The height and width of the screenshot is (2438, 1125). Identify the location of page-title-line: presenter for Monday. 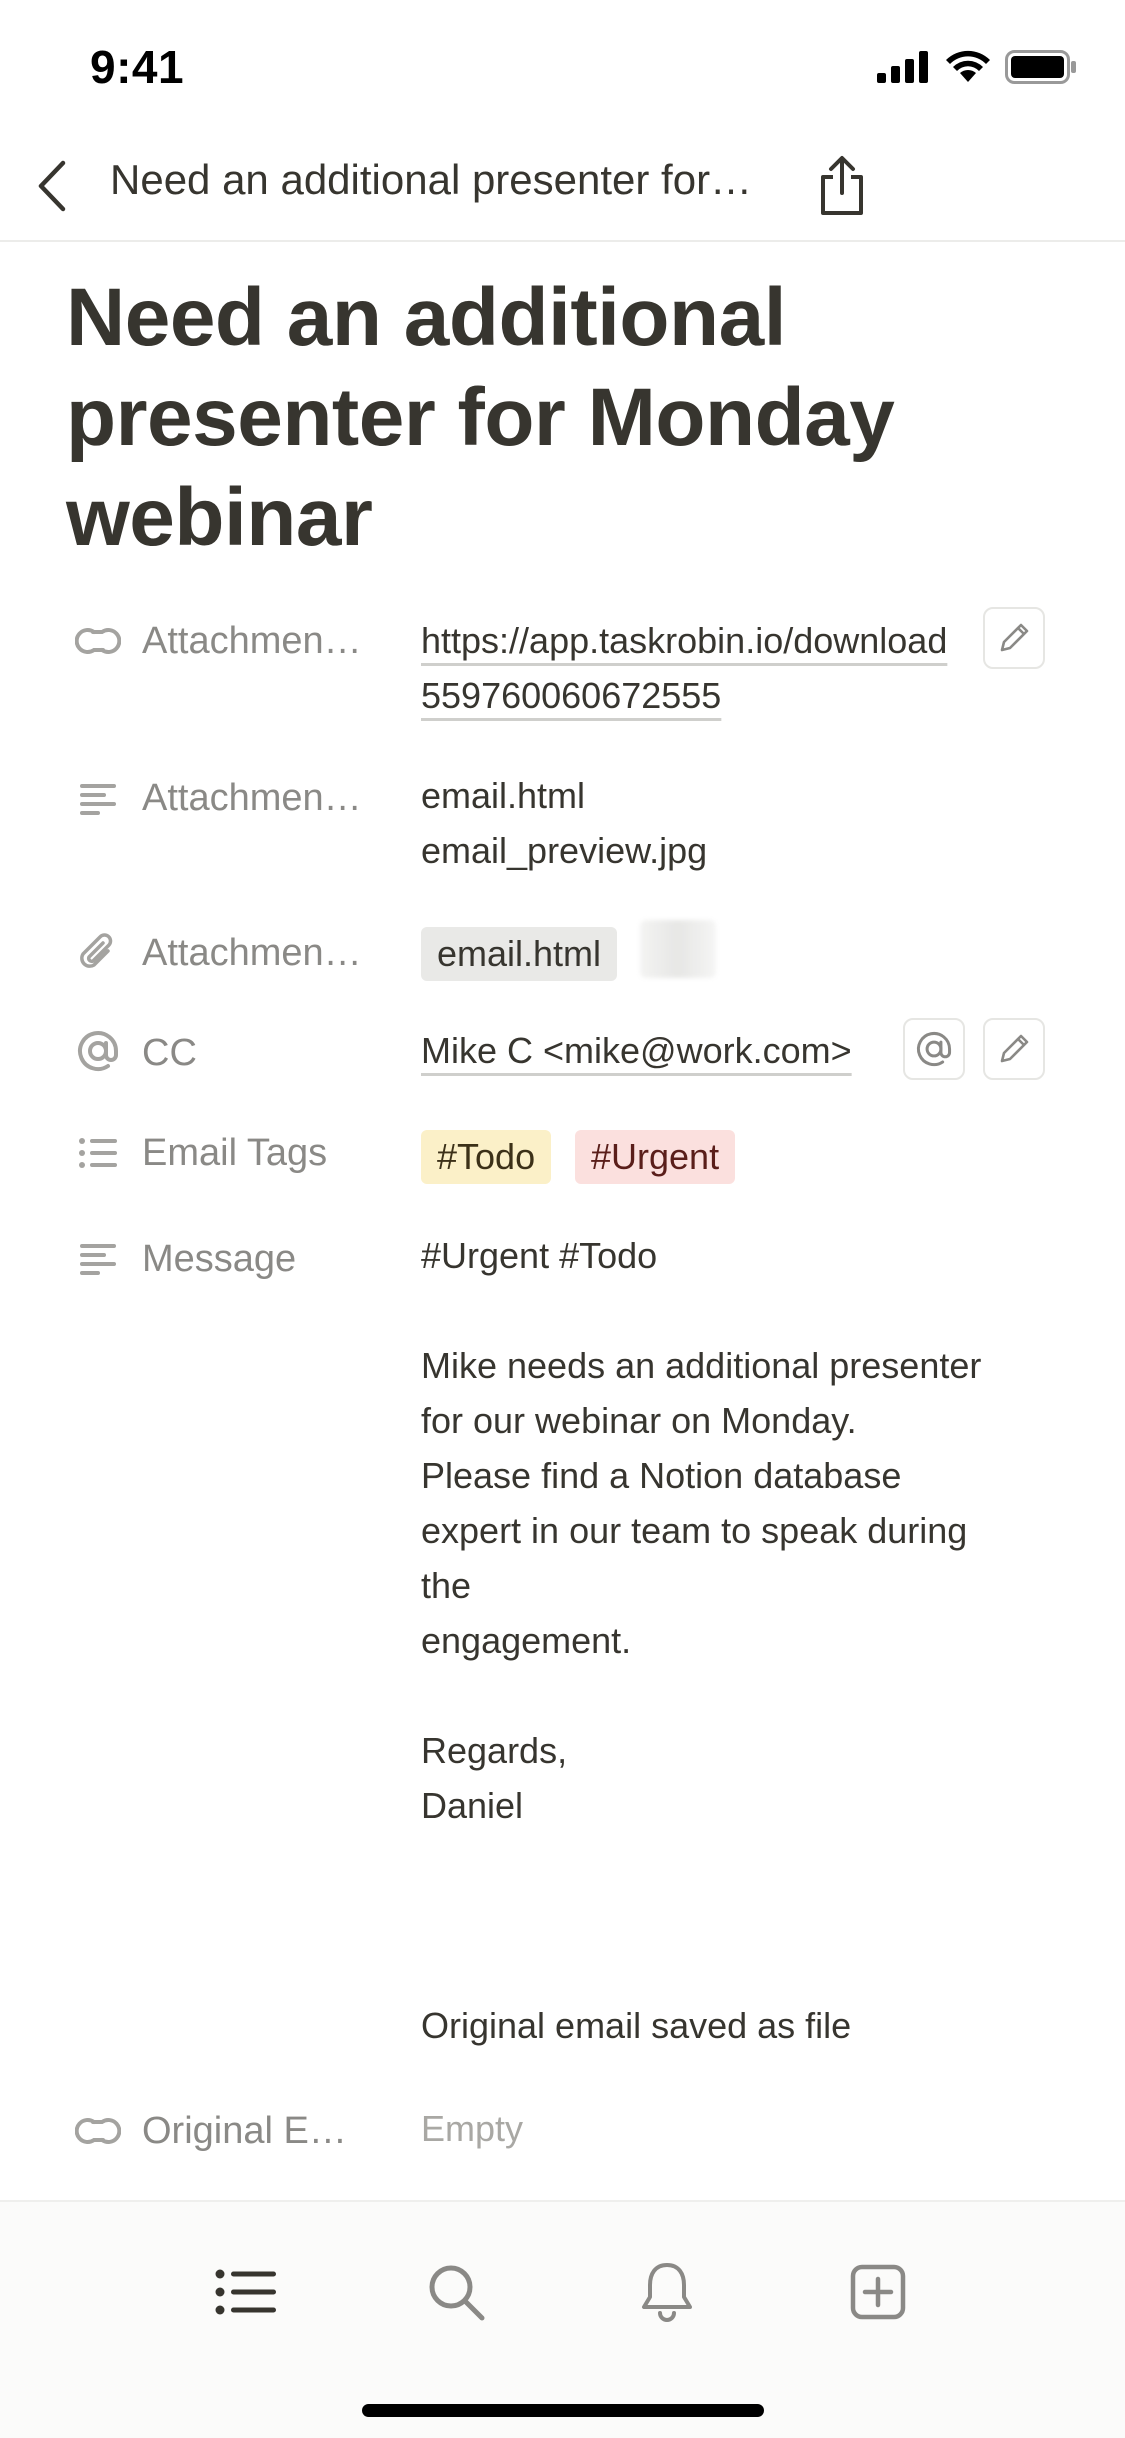
(480, 417).